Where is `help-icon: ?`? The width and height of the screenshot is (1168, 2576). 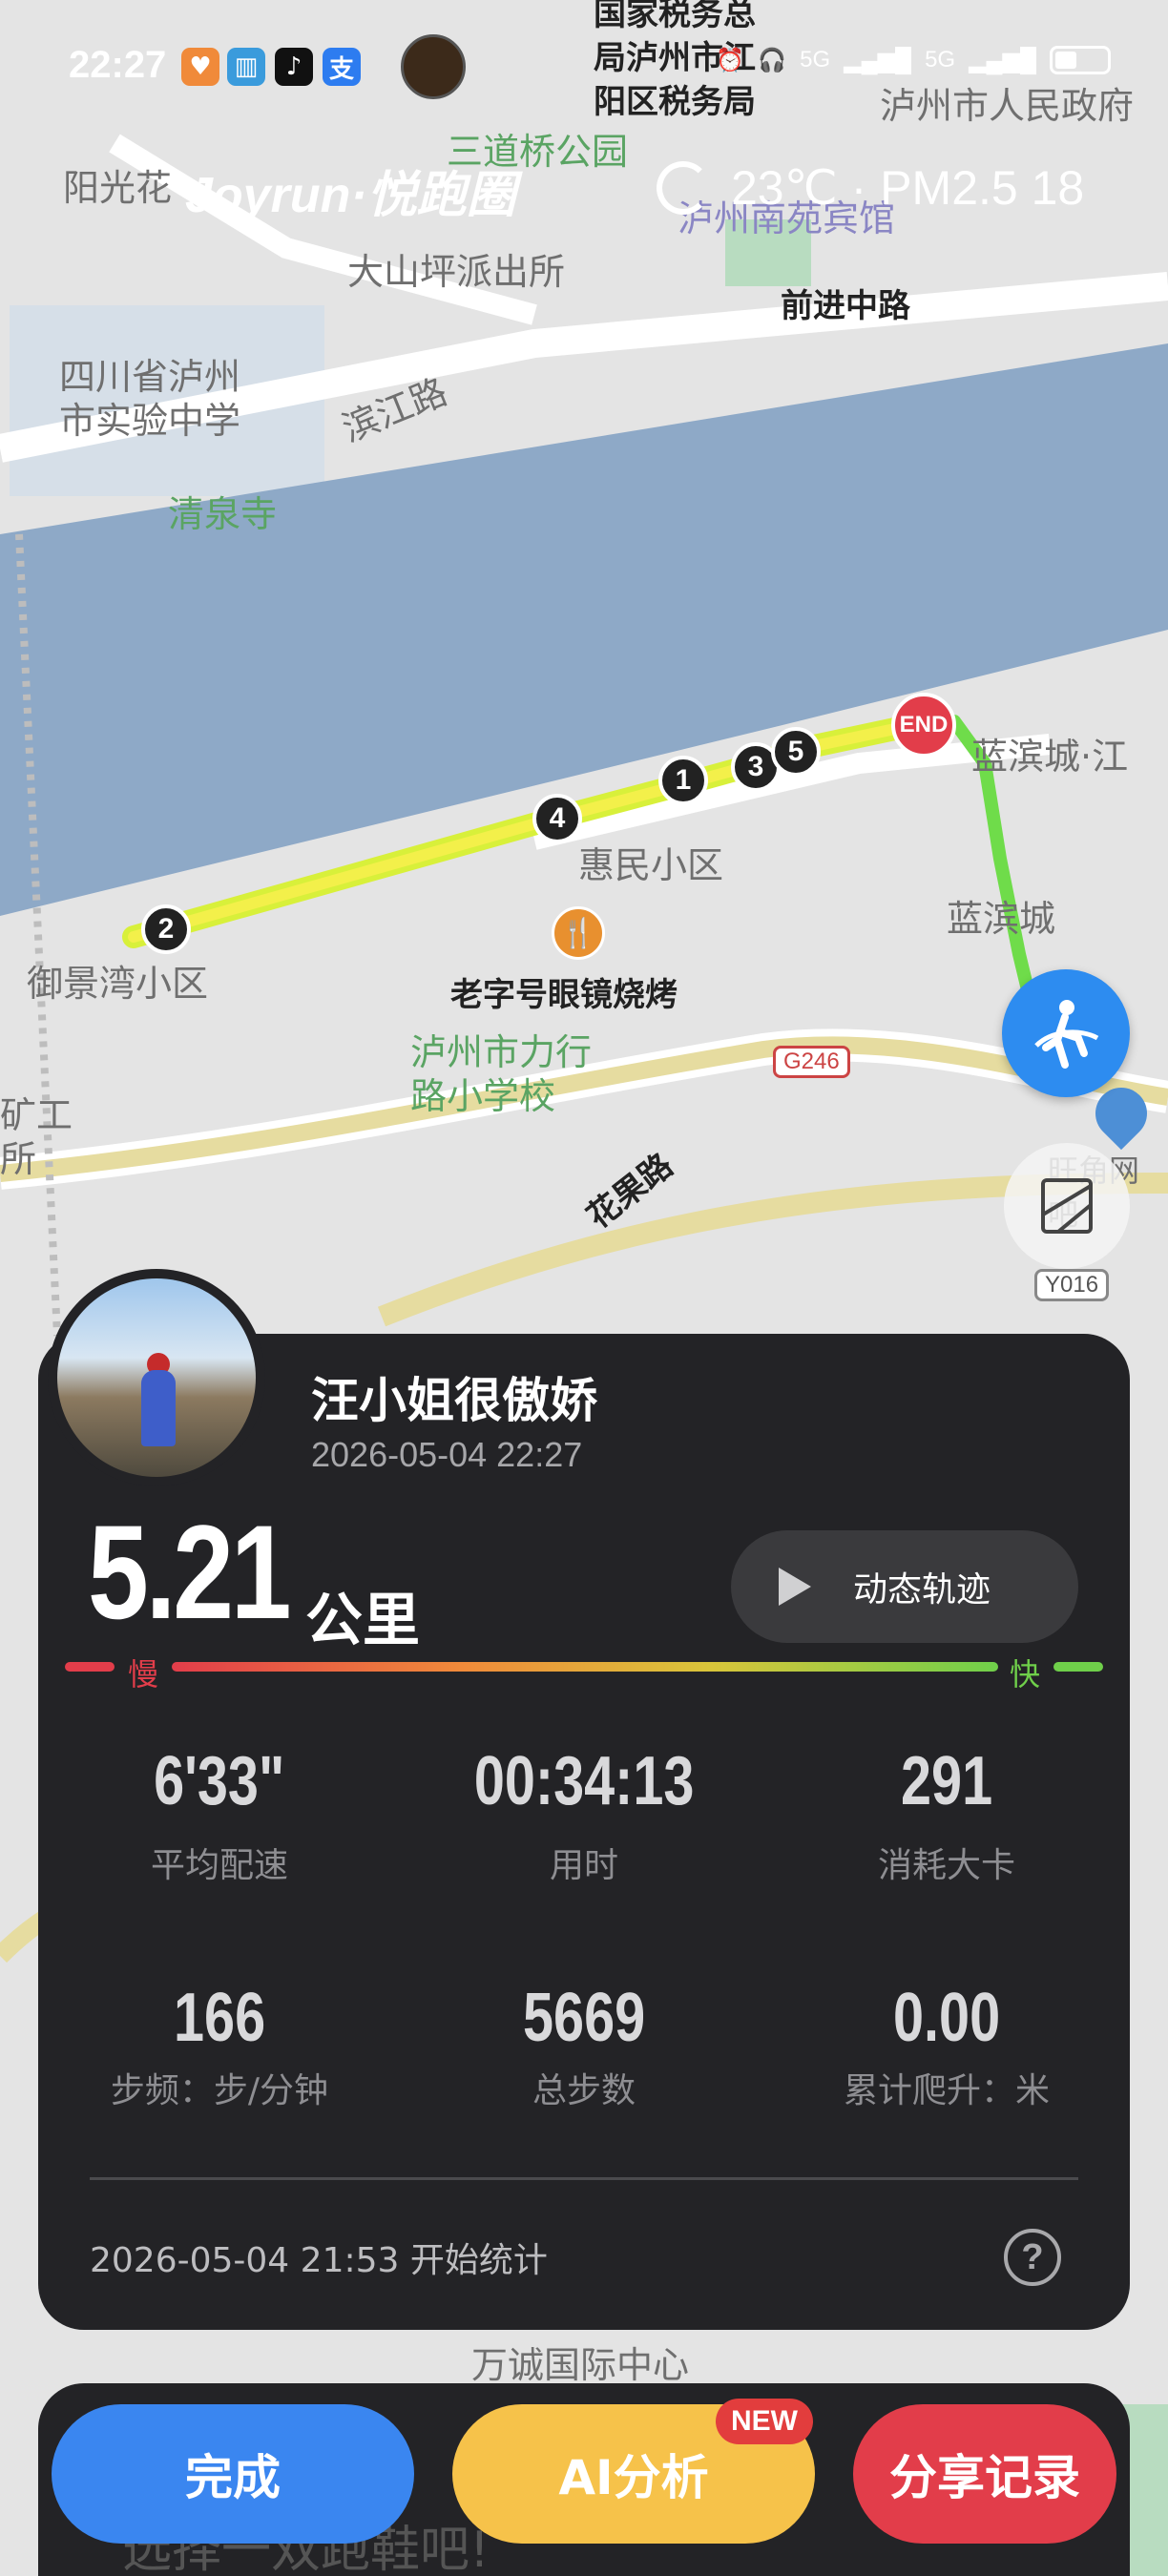
help-icon: ? is located at coordinates (1032, 2257).